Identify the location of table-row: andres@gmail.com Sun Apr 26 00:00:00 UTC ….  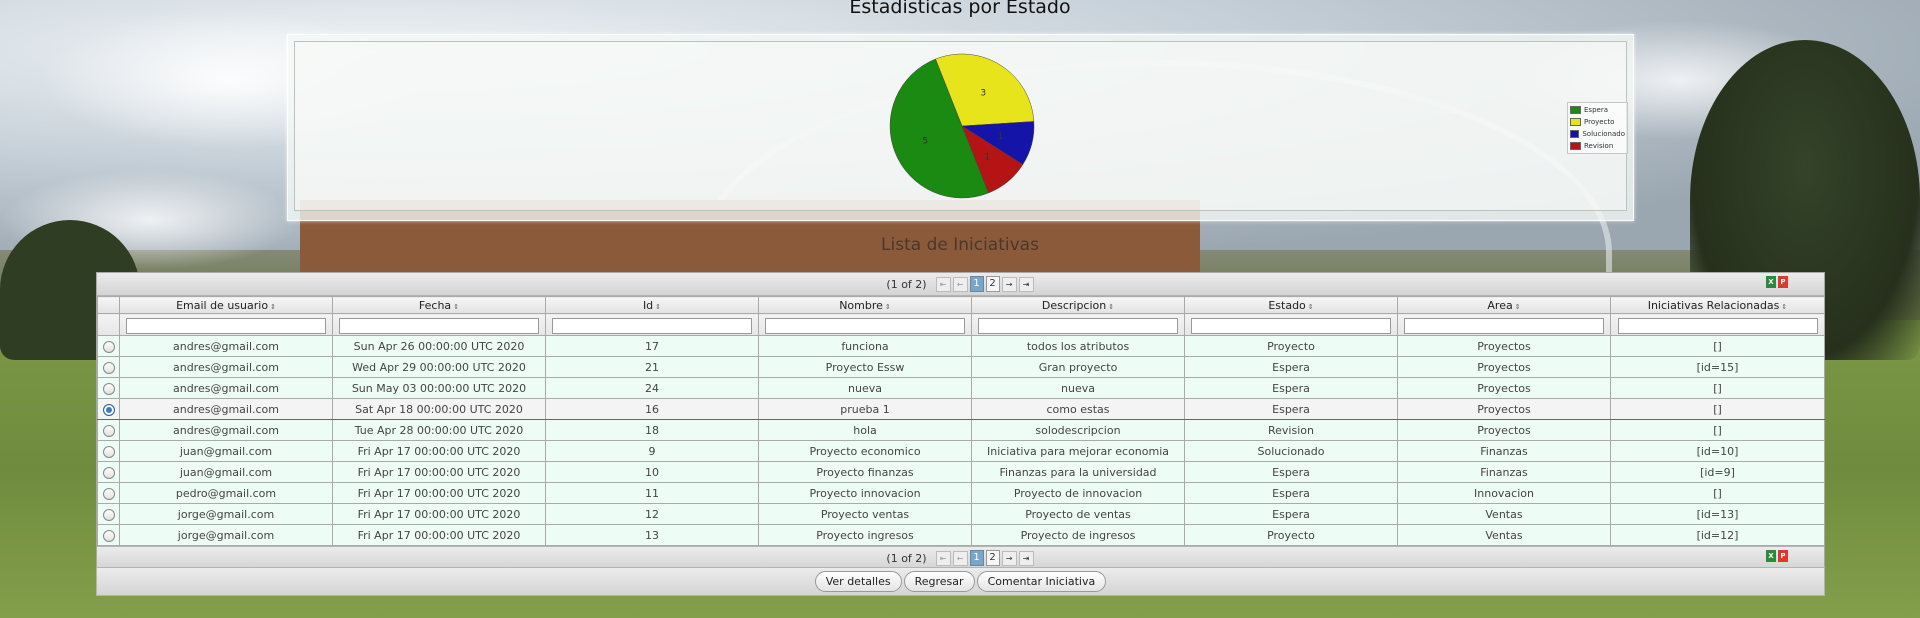
(961, 346).